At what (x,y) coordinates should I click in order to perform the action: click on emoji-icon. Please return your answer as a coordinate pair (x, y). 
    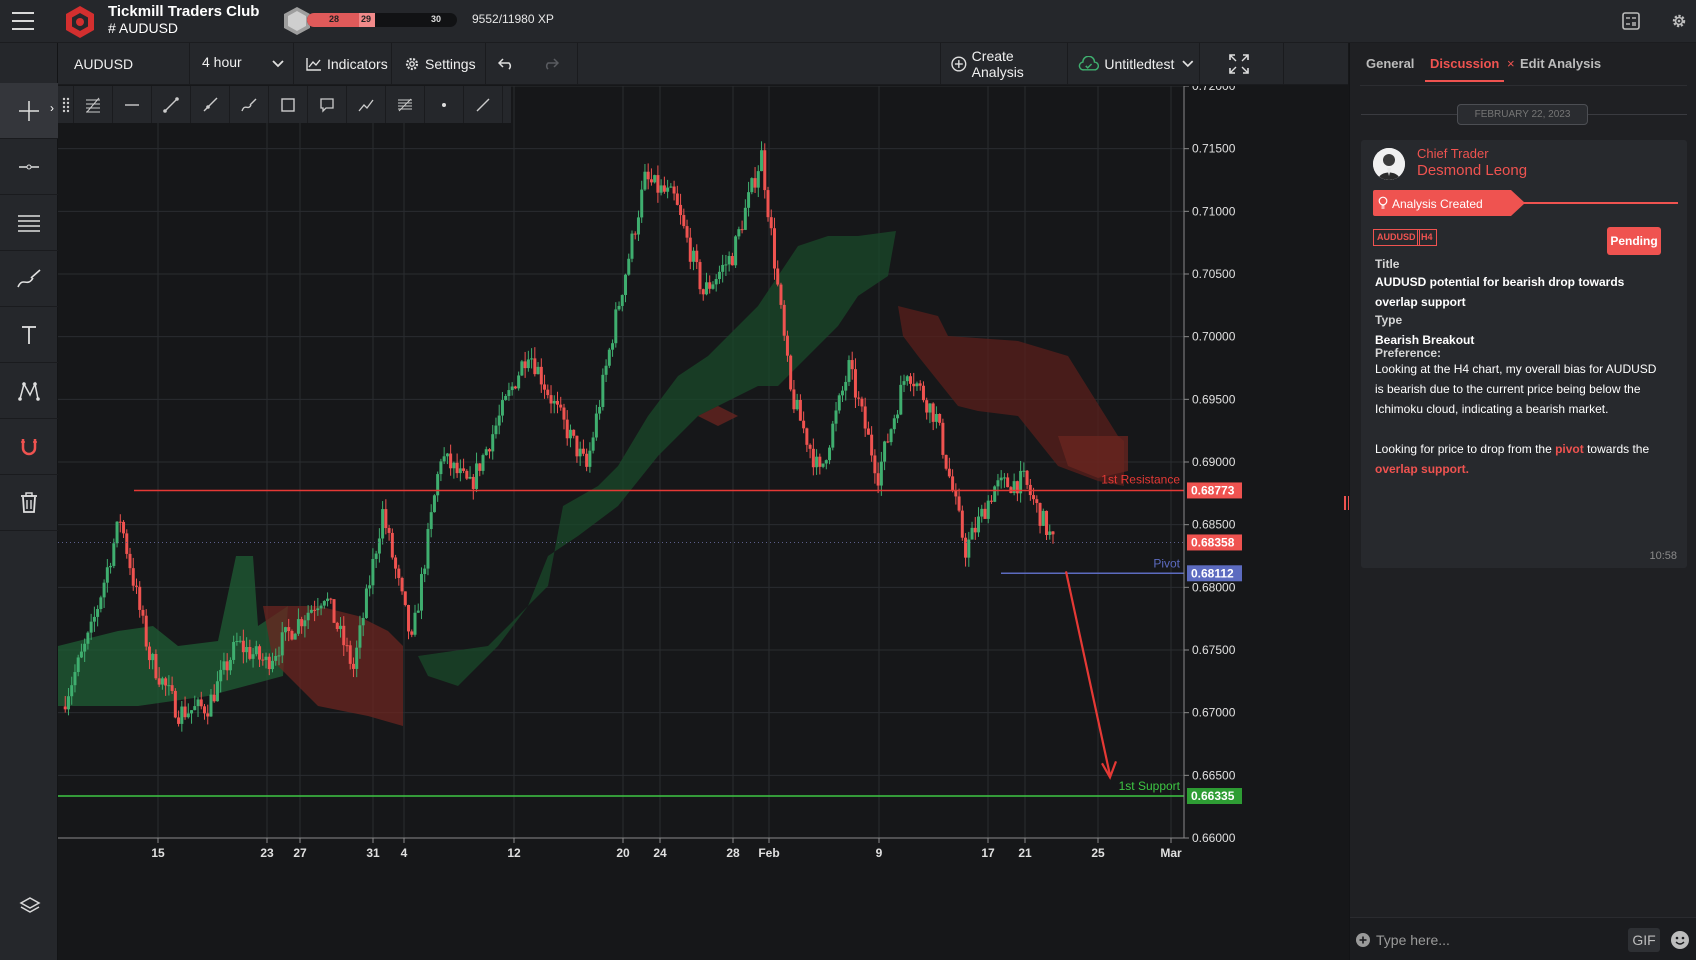
    Looking at the image, I should click on (1680, 940).